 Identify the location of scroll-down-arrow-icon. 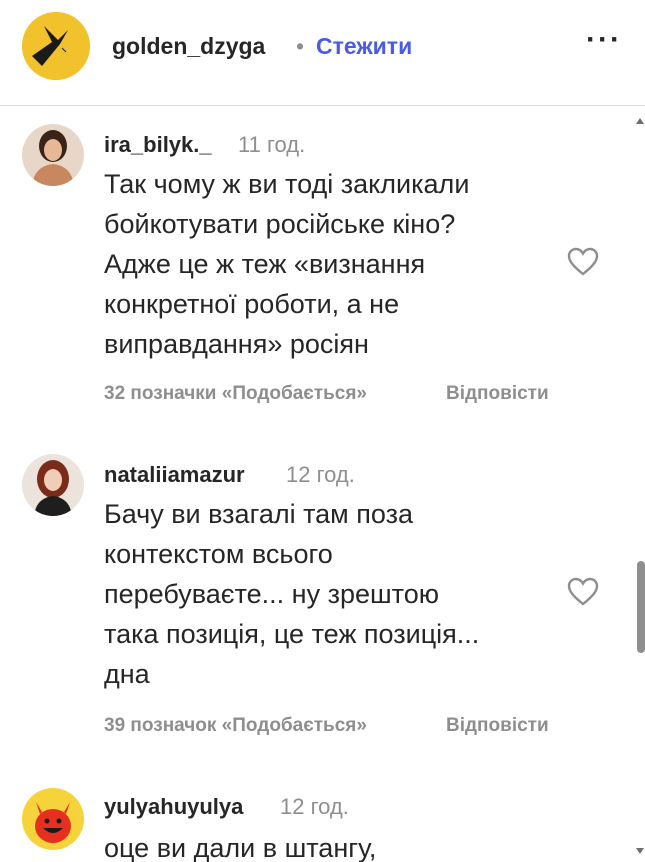
(640, 851).